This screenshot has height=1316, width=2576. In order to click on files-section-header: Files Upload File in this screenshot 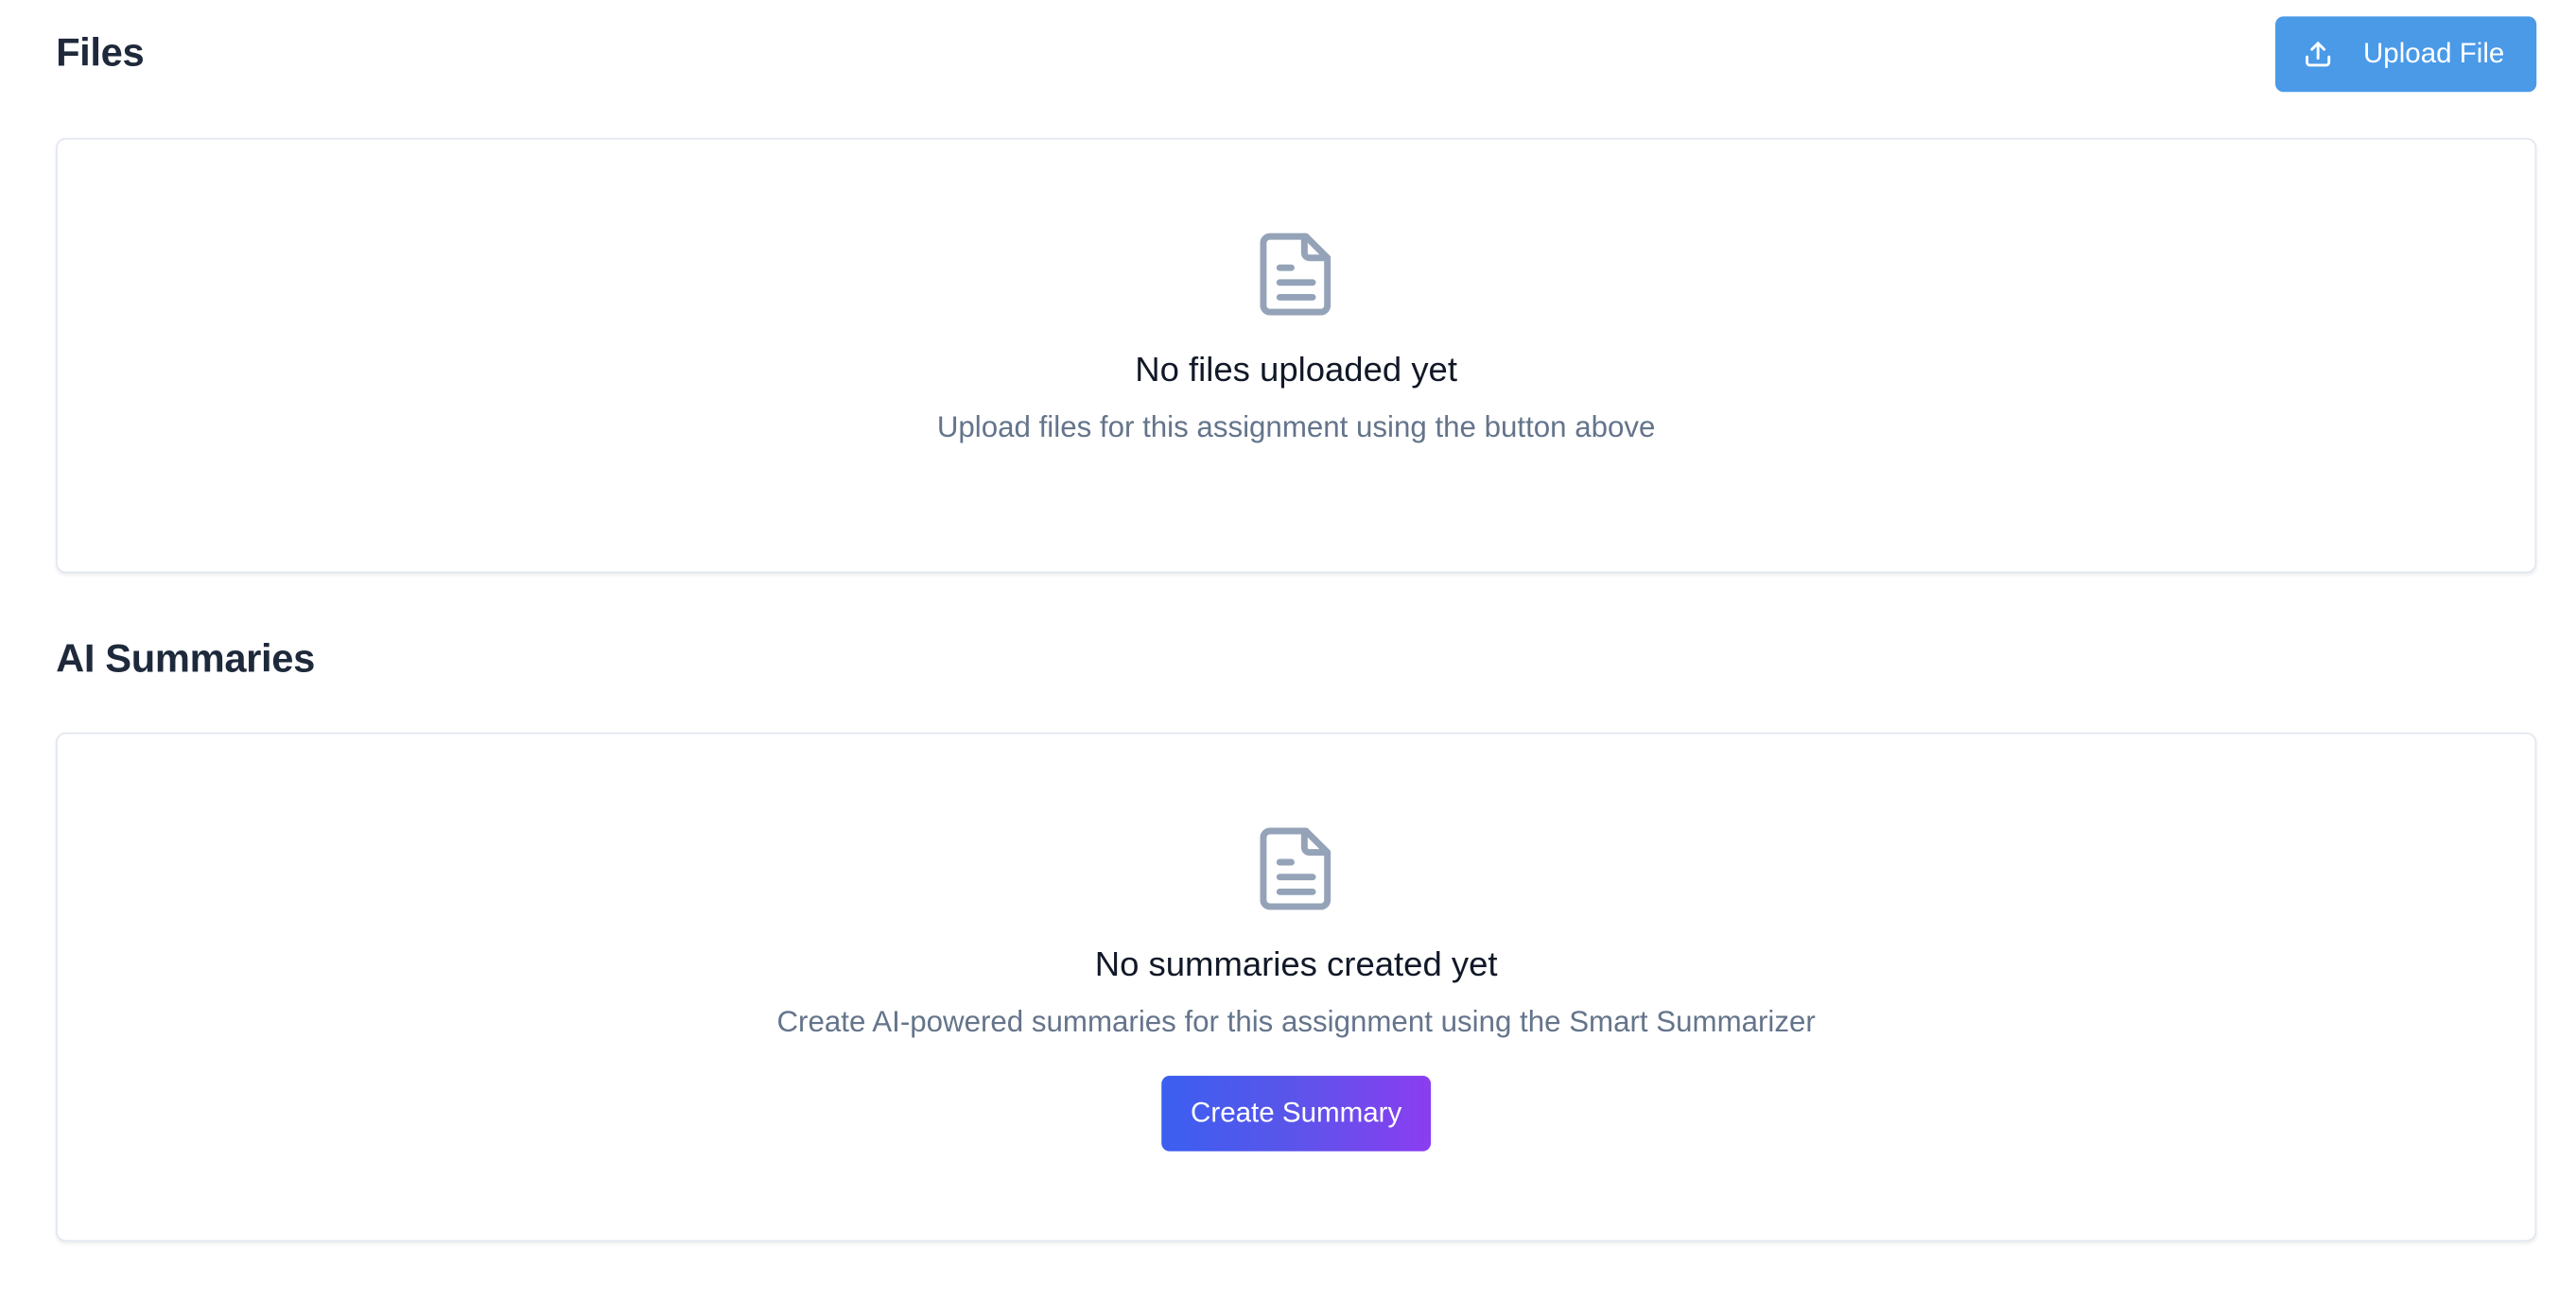, I will do `click(1296, 54)`.